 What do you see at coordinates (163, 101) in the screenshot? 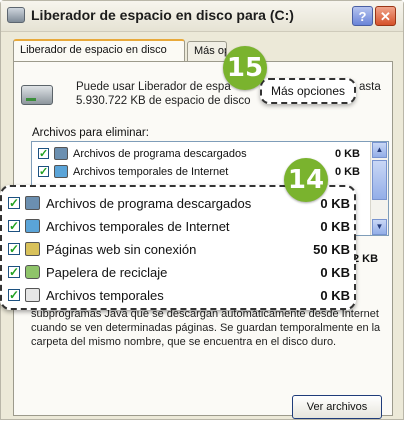
I see `info-line-2: 5.930.722 KB de espacio de disco` at bounding box center [163, 101].